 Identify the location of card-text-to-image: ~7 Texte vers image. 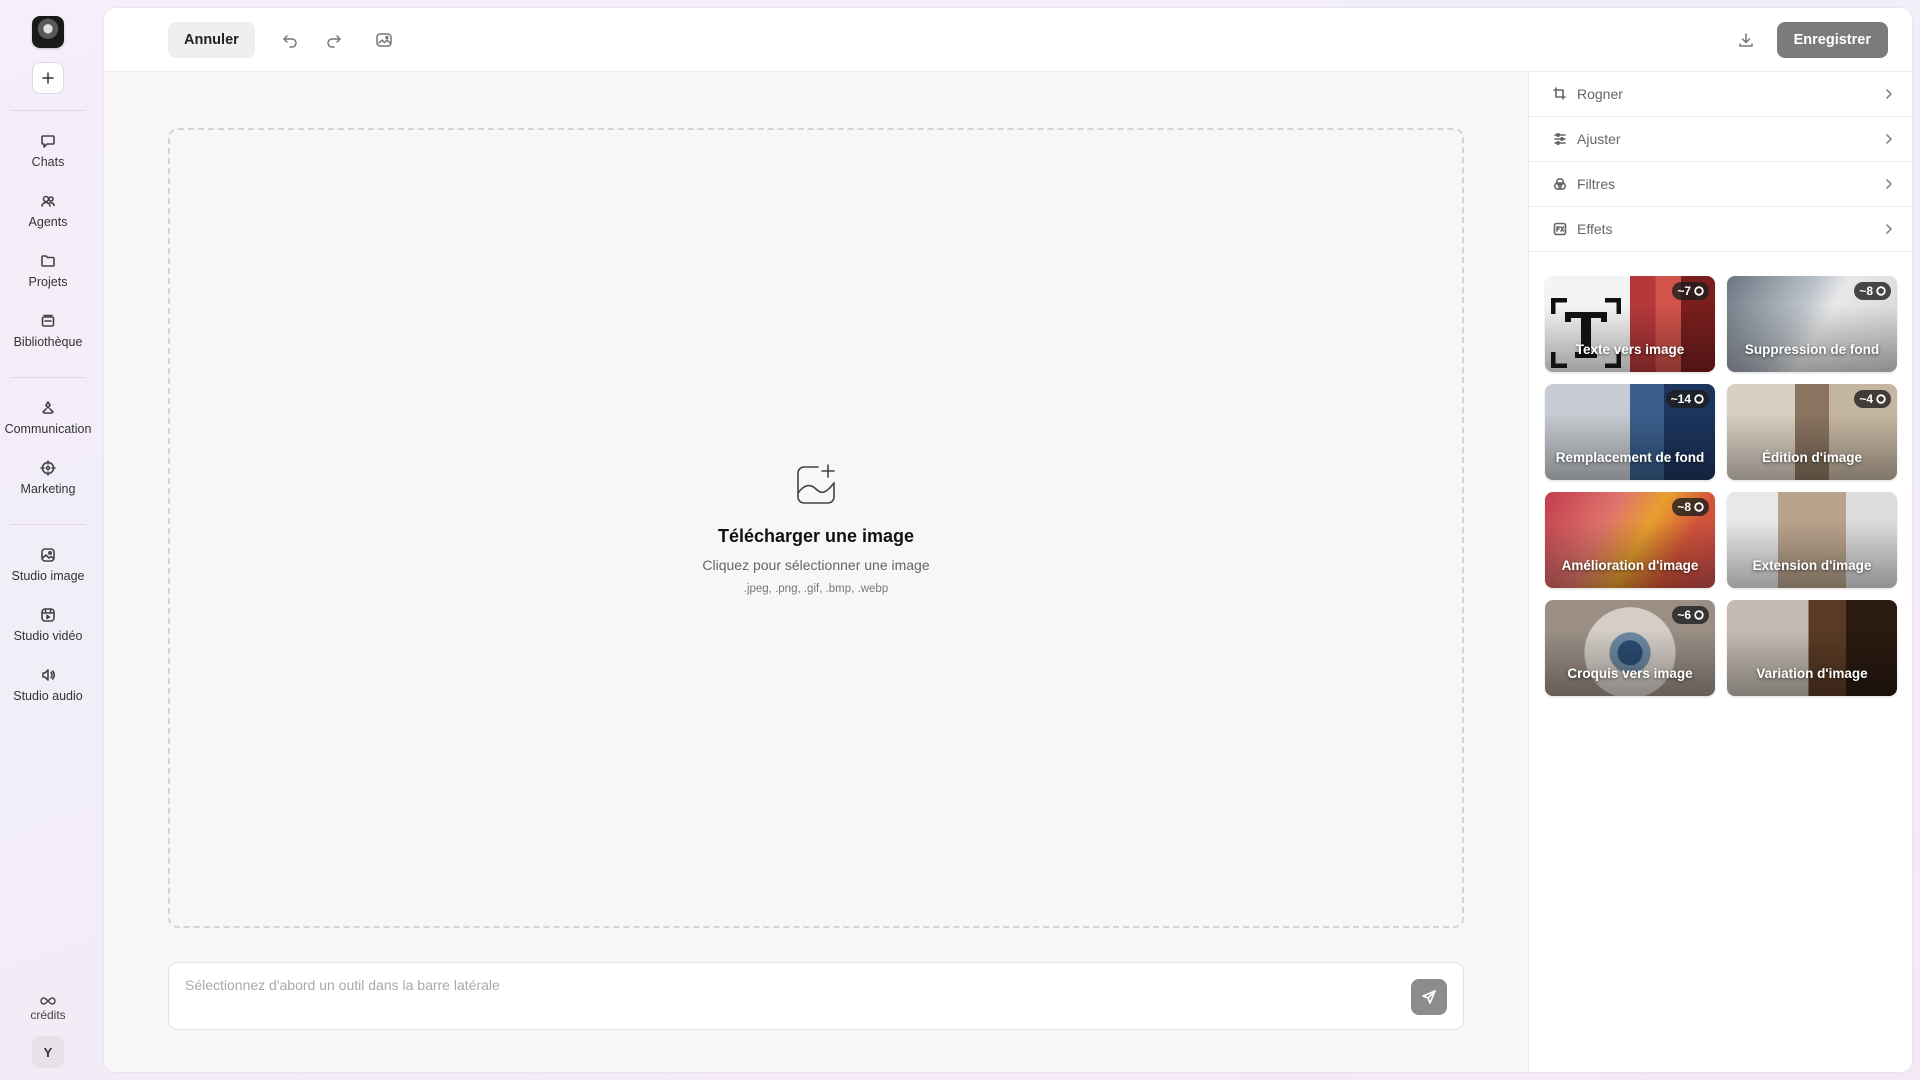
(1630, 324).